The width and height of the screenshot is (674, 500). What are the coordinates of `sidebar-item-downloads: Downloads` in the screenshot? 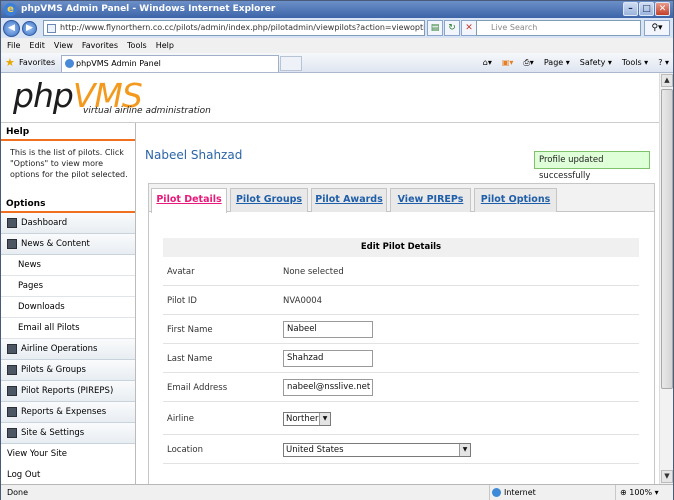 It's located at (68, 307).